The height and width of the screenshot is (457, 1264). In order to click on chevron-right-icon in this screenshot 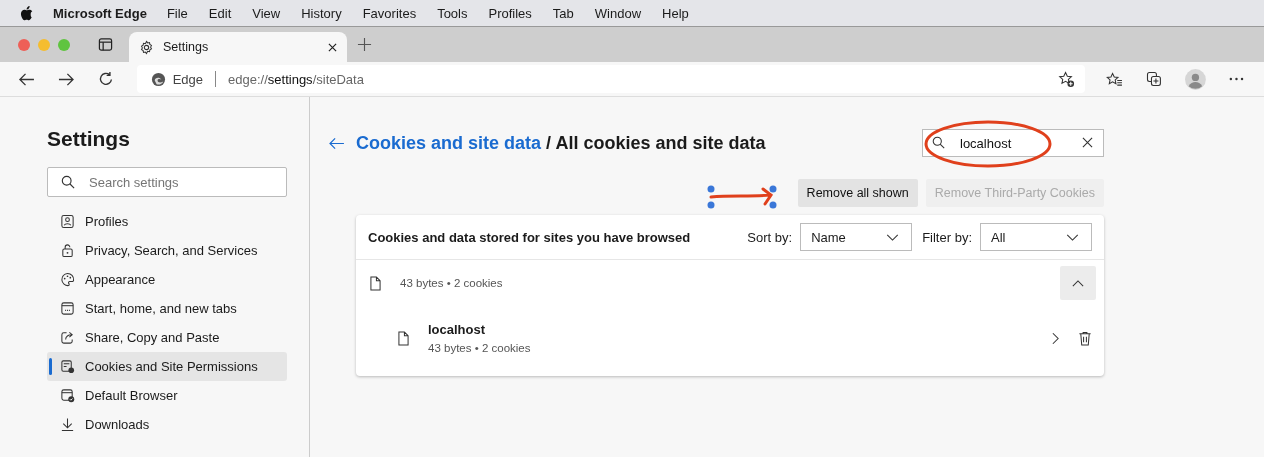, I will do `click(1055, 338)`.